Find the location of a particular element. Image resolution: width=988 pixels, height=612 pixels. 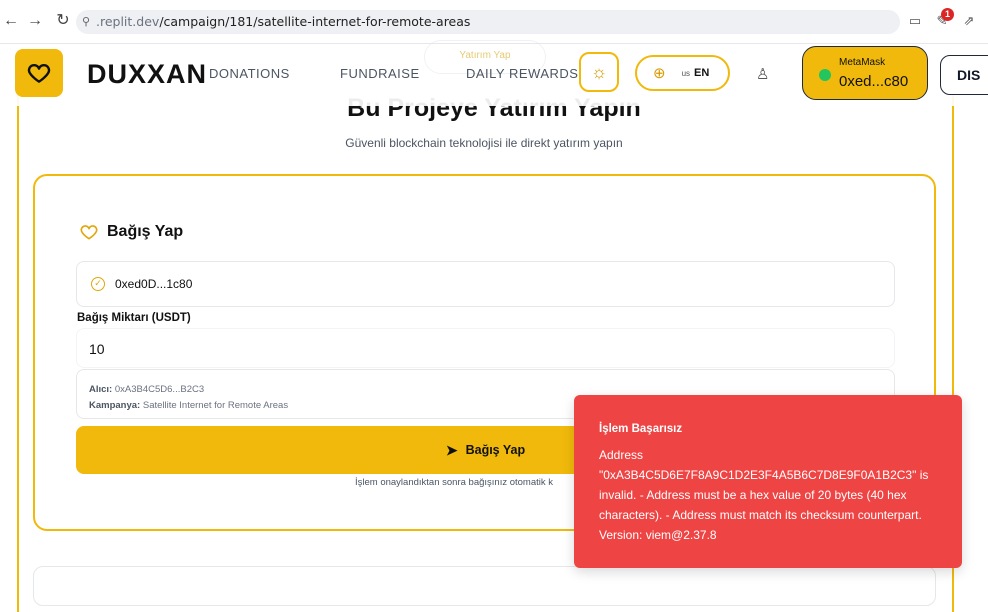

theme-toggle-button: ☼ is located at coordinates (599, 72).